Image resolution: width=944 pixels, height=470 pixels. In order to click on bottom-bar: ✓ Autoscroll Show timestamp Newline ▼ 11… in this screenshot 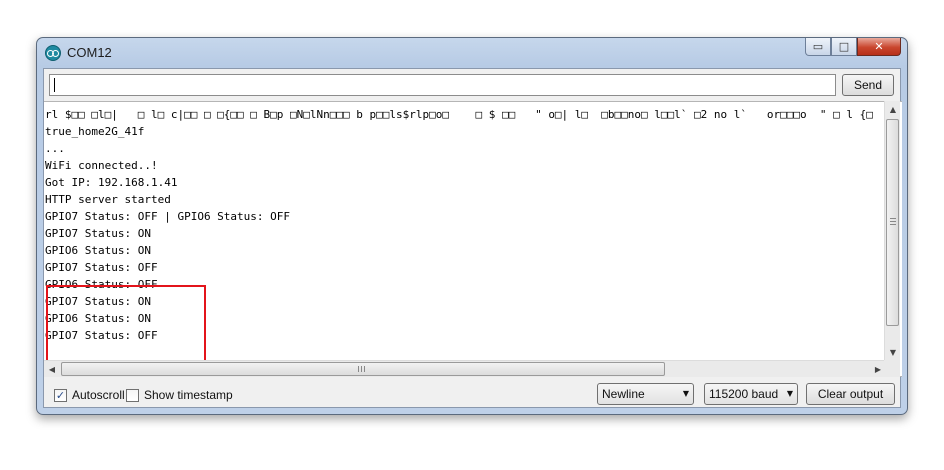, I will do `click(473, 394)`.